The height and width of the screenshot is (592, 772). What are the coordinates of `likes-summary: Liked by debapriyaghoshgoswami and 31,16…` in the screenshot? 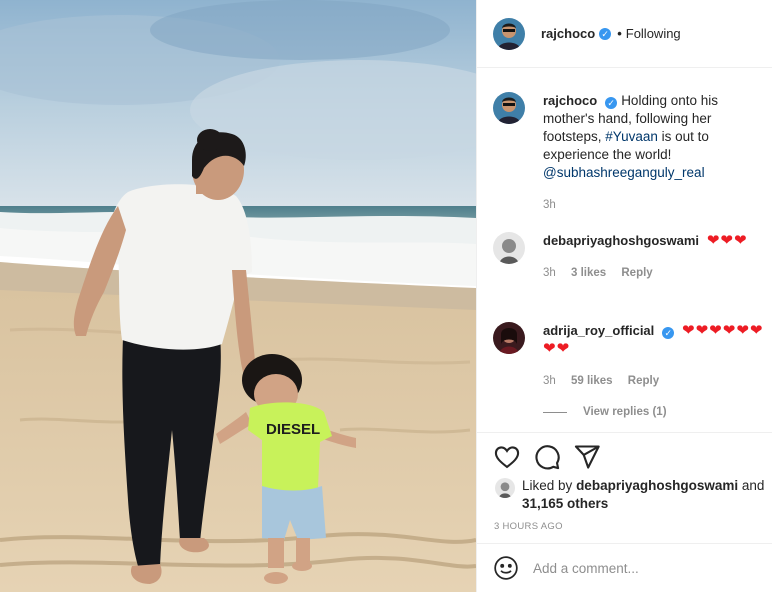 It's located at (632, 495).